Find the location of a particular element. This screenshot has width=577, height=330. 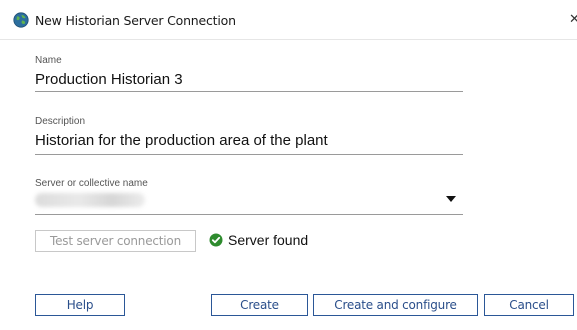

globe-icon is located at coordinates (21, 20).